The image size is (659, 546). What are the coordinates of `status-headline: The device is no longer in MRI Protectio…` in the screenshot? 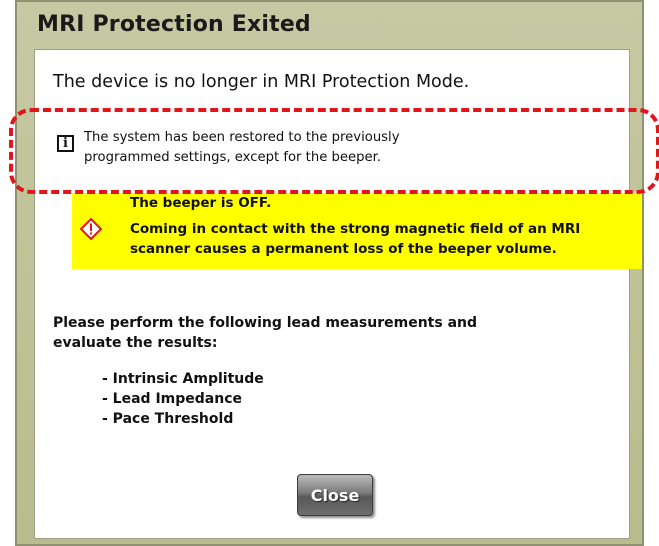 It's located at (261, 82).